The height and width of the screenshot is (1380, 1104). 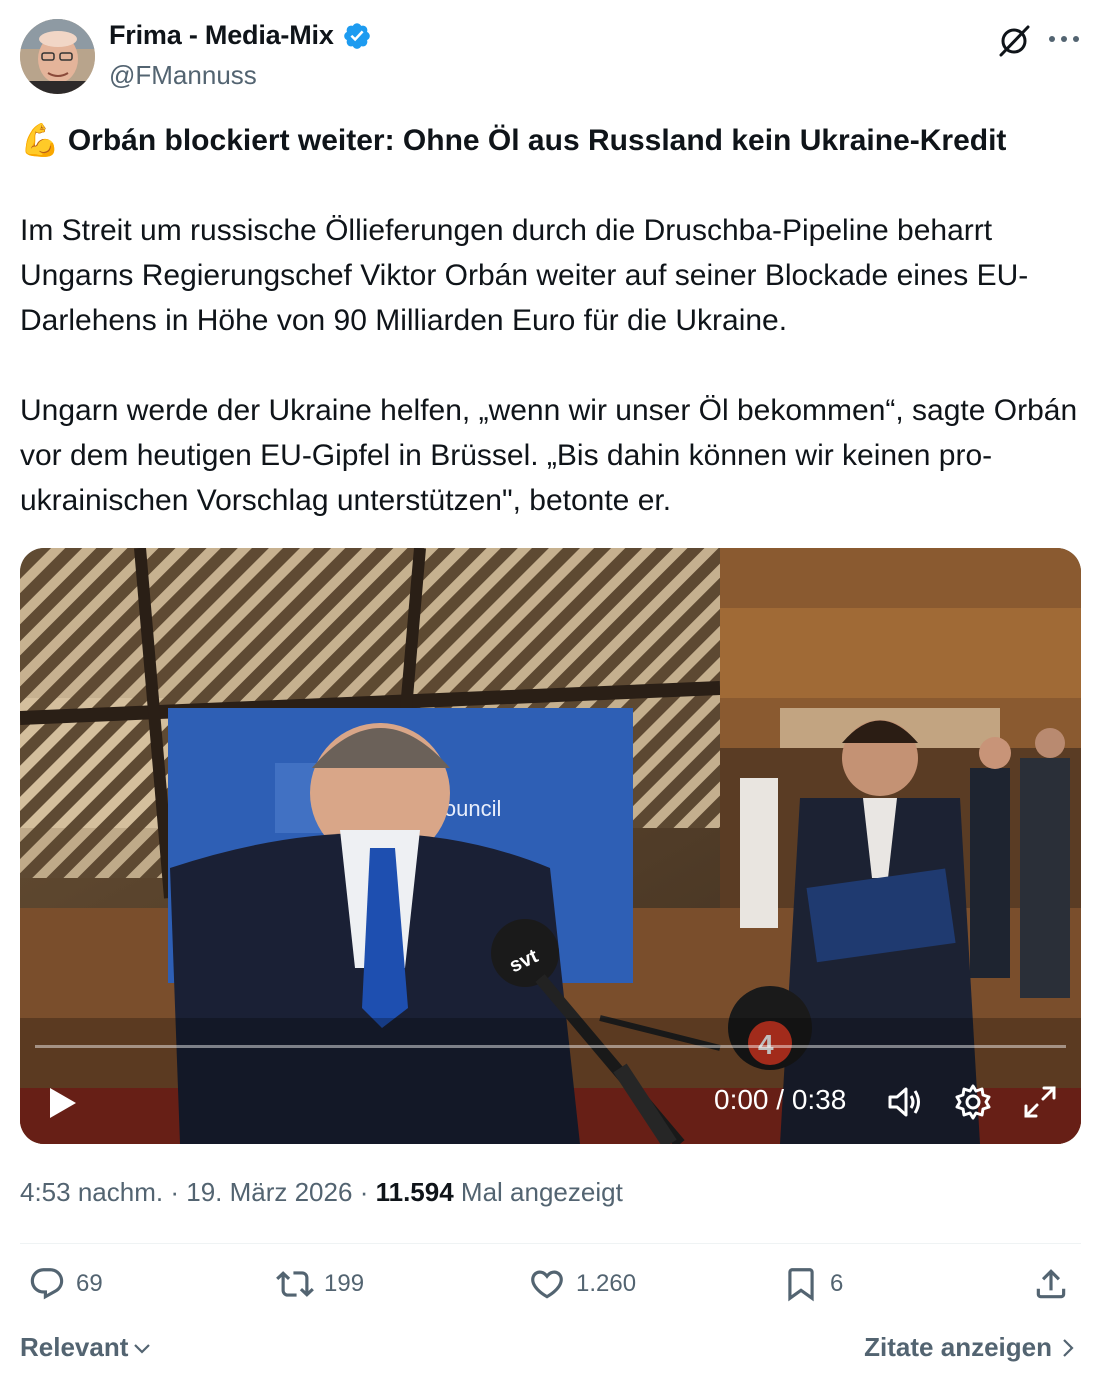 I want to click on sort-replies-dropdown: Relevant, so click(x=86, y=1347).